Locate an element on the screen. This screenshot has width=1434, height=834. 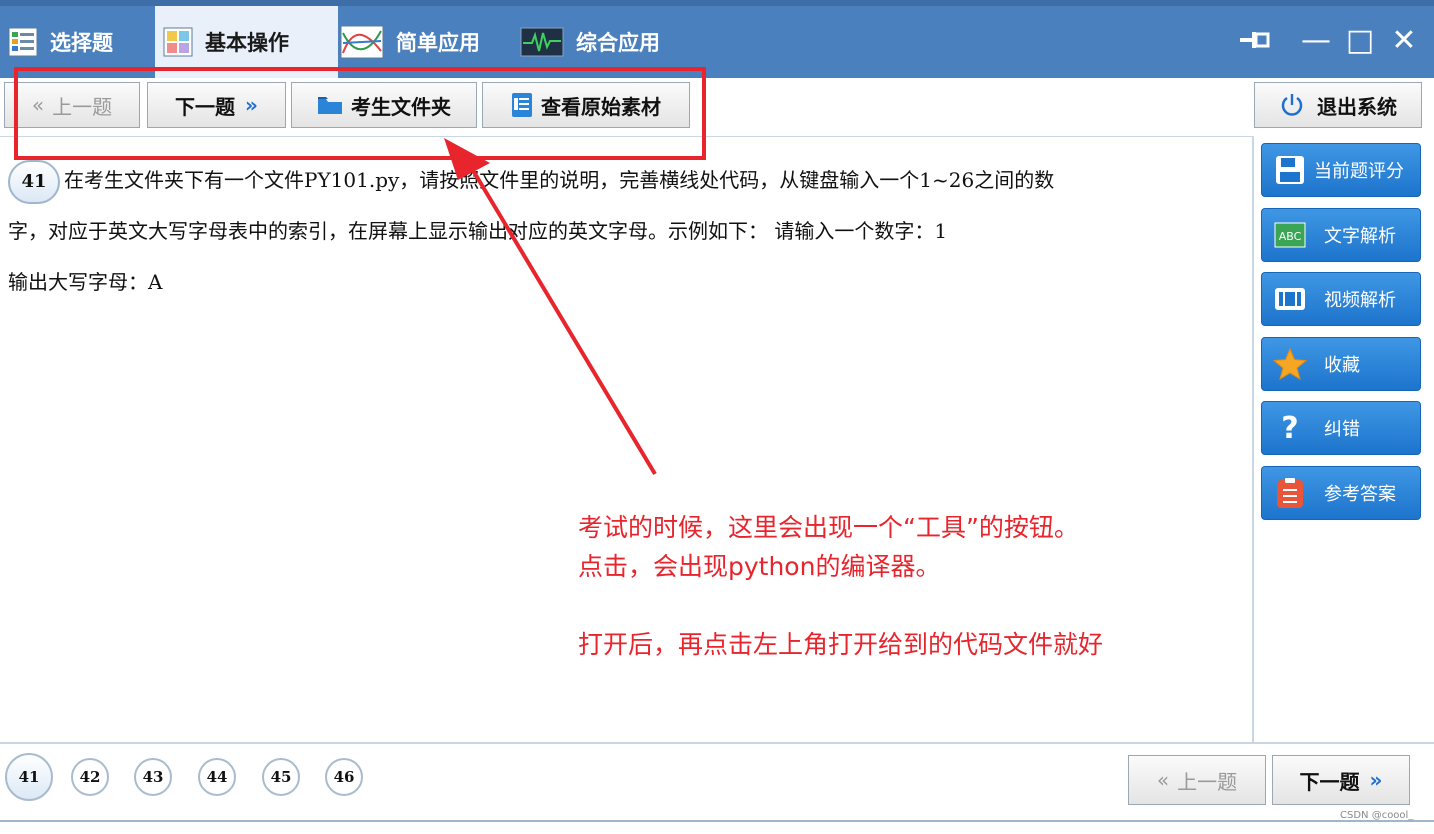
annotation-line: 打开后，再点击左上角打开给到的代码文件就好 is located at coordinates (841, 644).